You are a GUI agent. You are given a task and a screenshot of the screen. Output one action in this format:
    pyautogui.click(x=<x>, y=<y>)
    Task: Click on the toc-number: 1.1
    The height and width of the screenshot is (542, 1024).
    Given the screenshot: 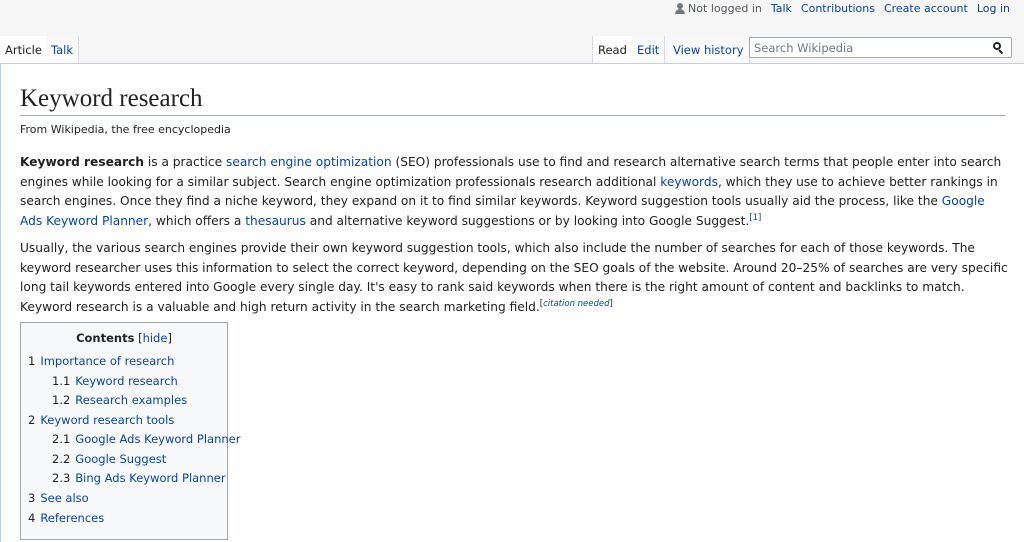 What is the action you would take?
    pyautogui.click(x=61, y=381)
    